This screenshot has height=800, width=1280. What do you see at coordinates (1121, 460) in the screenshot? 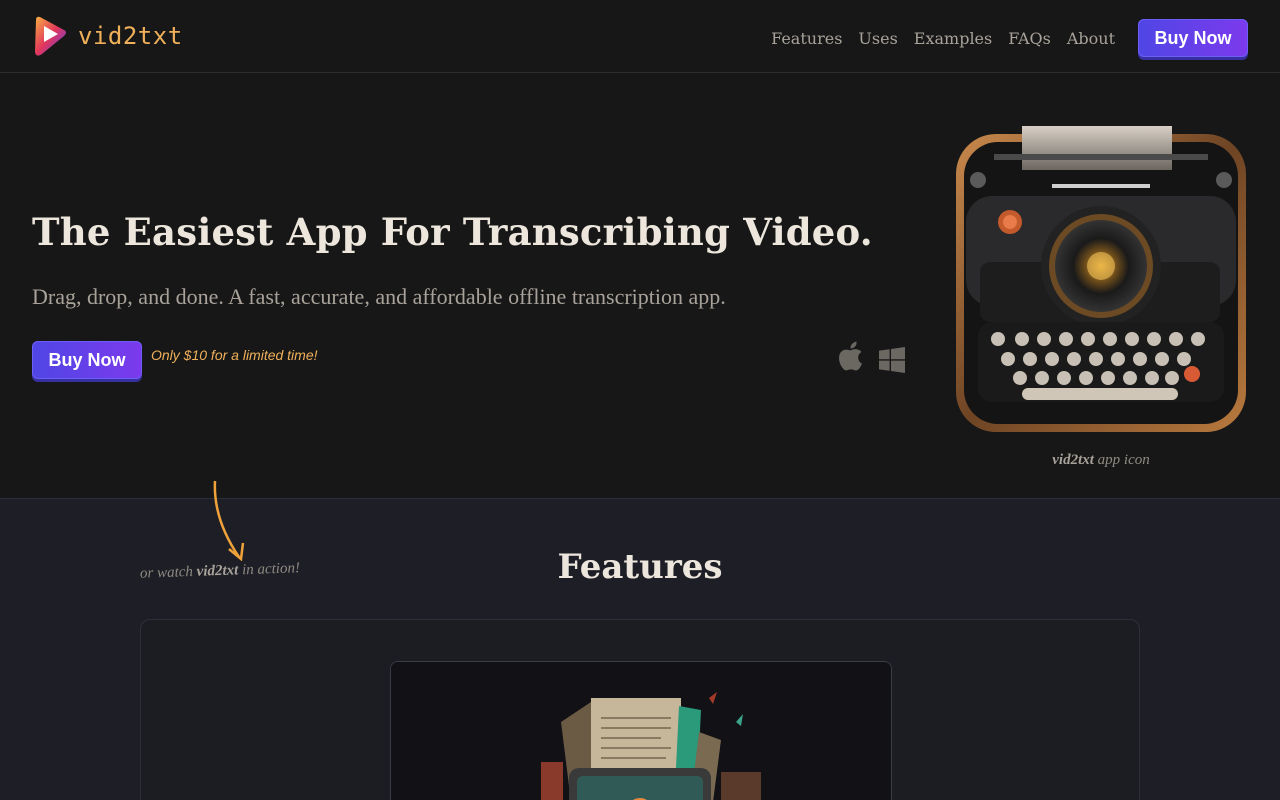
I see `caption-rest: app icon` at bounding box center [1121, 460].